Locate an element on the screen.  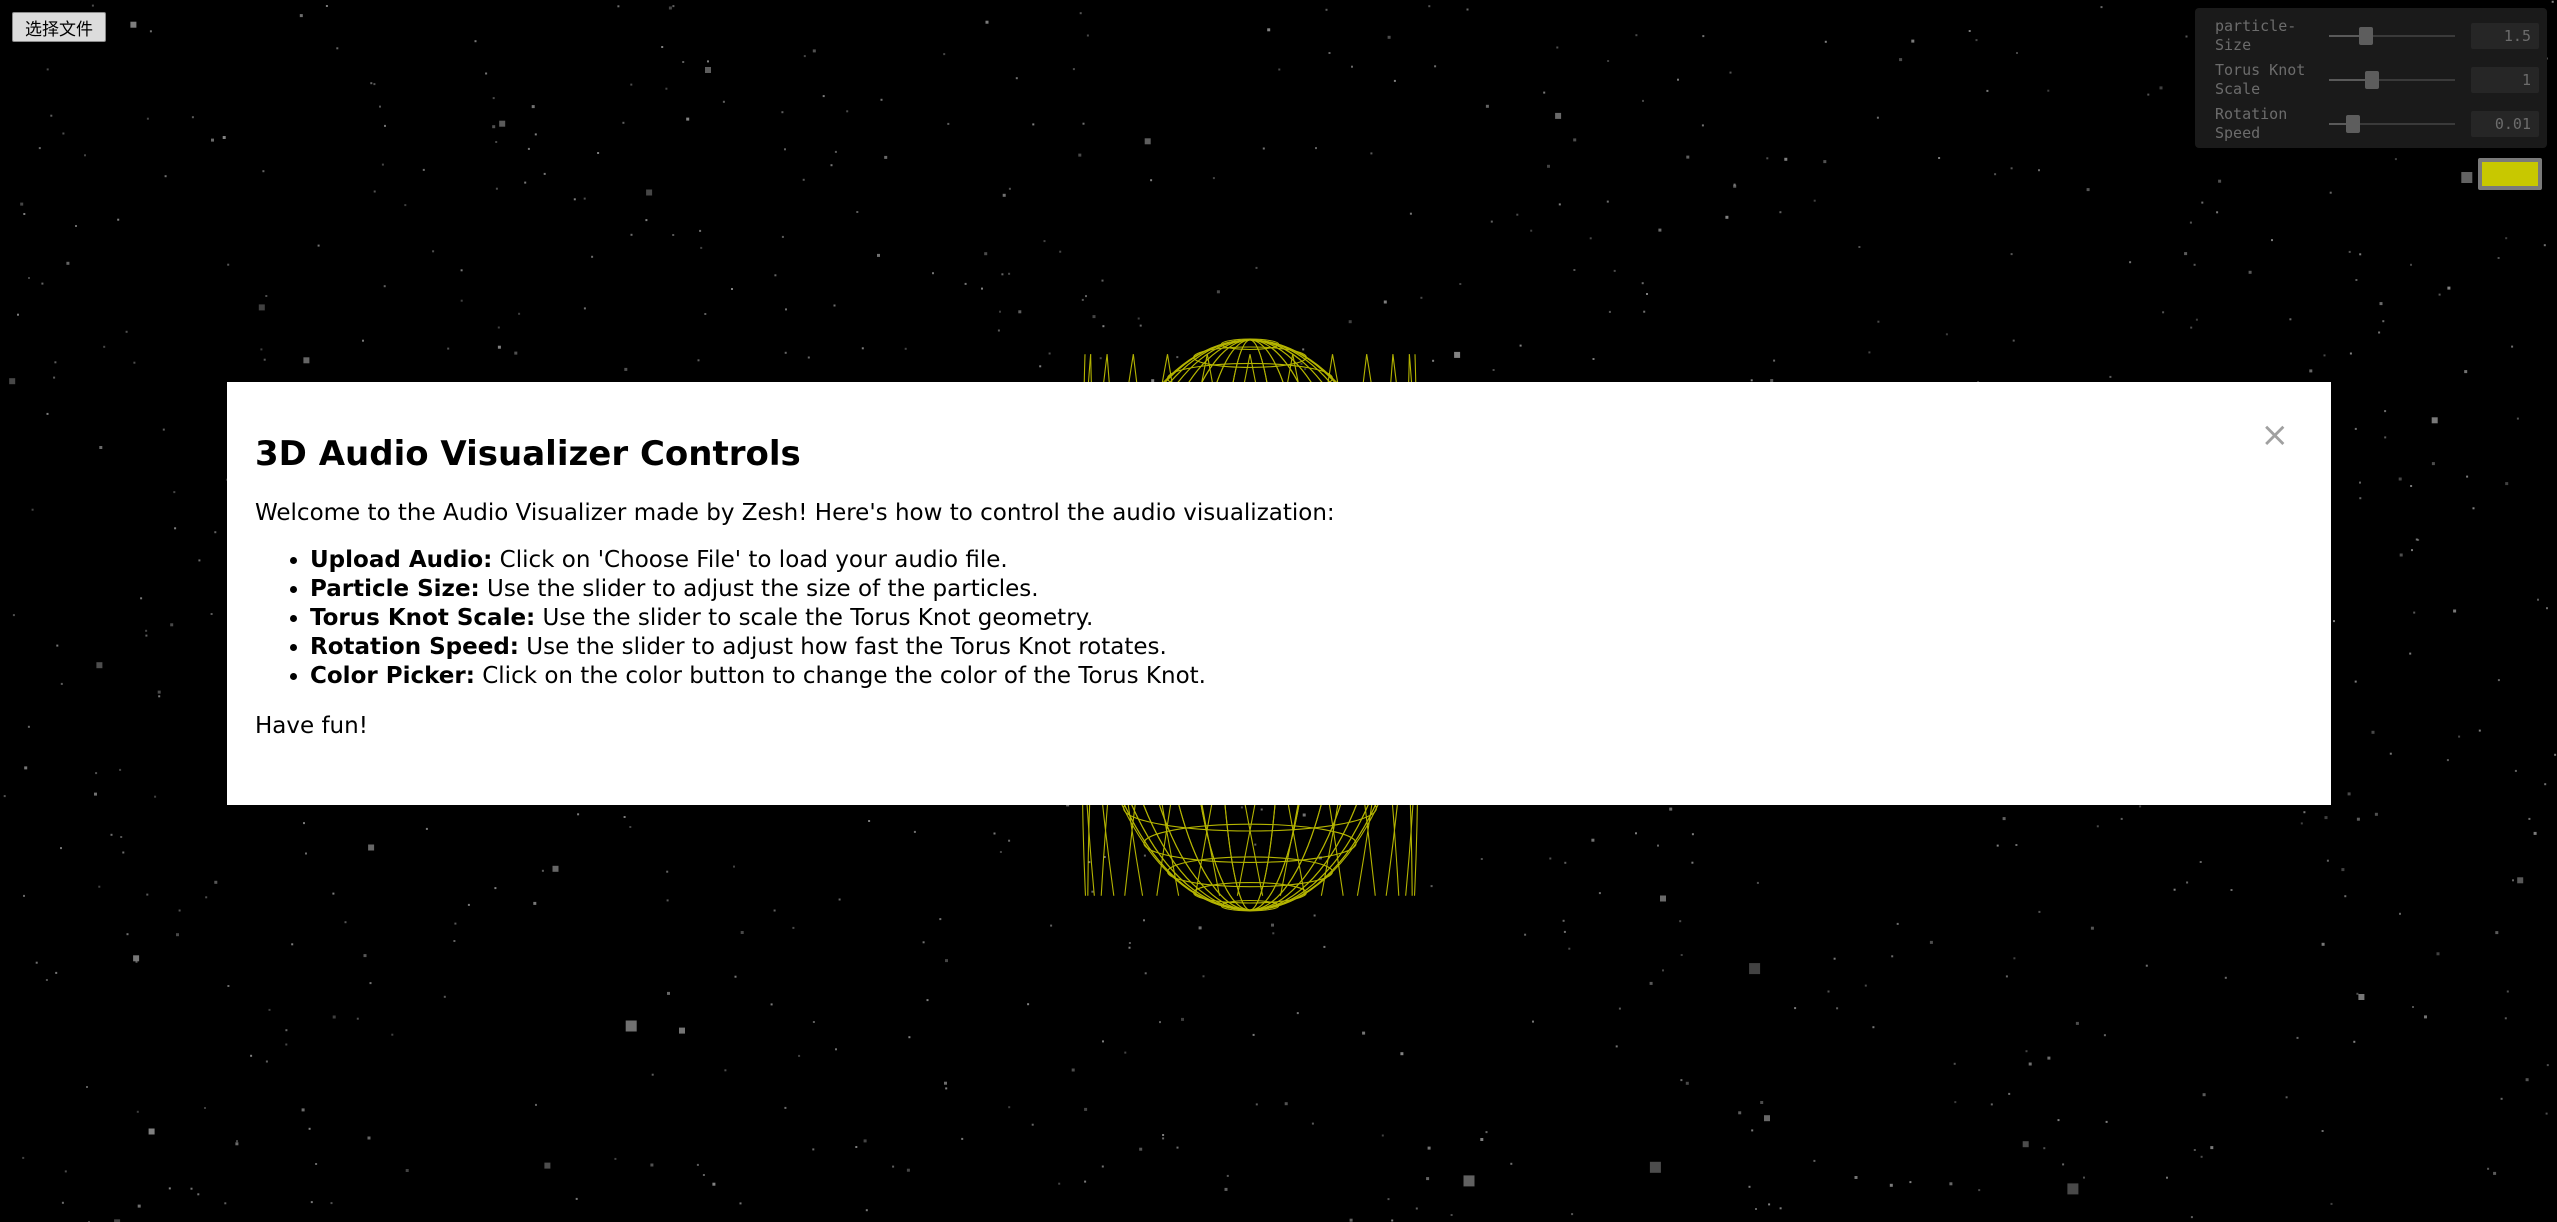
rotation-speed-control: Rotation Speed 0.01 is located at coordinates (2371, 124).